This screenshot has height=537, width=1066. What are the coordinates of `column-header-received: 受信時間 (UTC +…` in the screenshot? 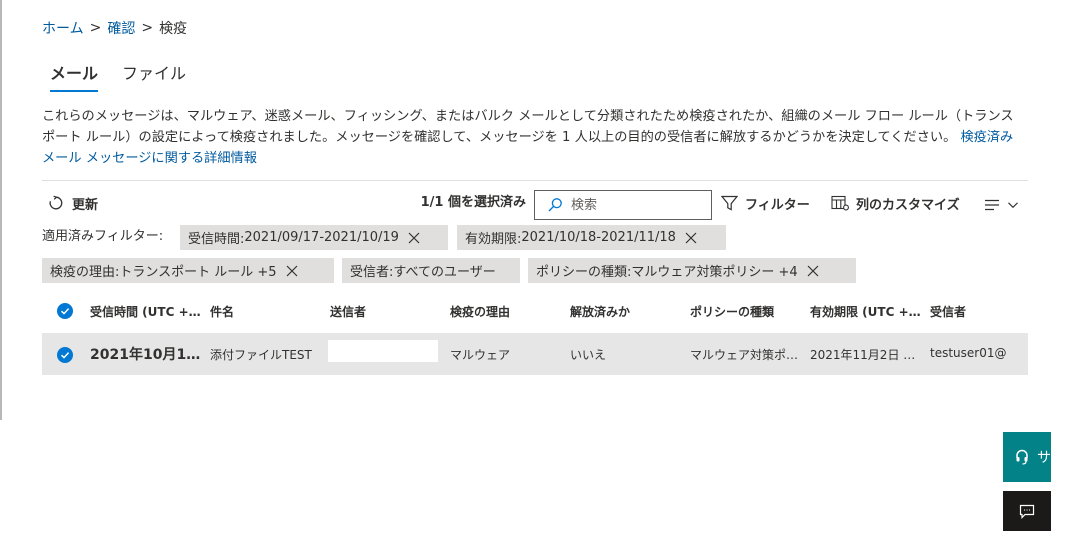 It's located at (146, 311).